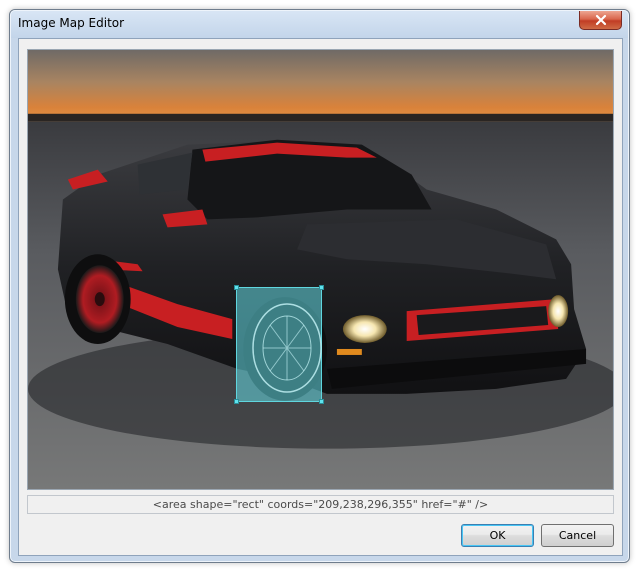  Describe the element at coordinates (71, 23) in the screenshot. I see `window-title: Image Map Editor` at that location.